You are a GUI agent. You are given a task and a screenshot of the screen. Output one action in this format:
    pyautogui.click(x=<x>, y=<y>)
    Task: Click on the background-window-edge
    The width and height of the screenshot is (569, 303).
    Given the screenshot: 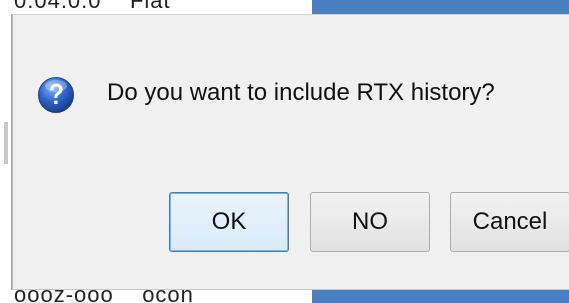 What is the action you would take?
    pyautogui.click(x=6, y=152)
    